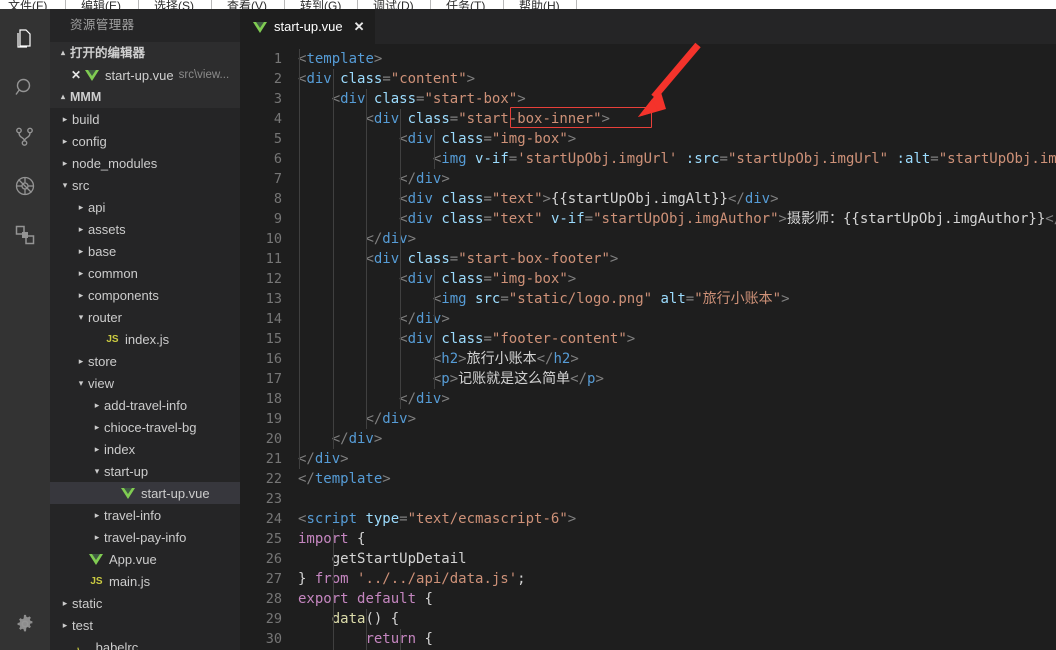 The height and width of the screenshot is (650, 1056). Describe the element at coordinates (145, 559) in the screenshot. I see `tree-item-app-vue: App.vue` at that location.